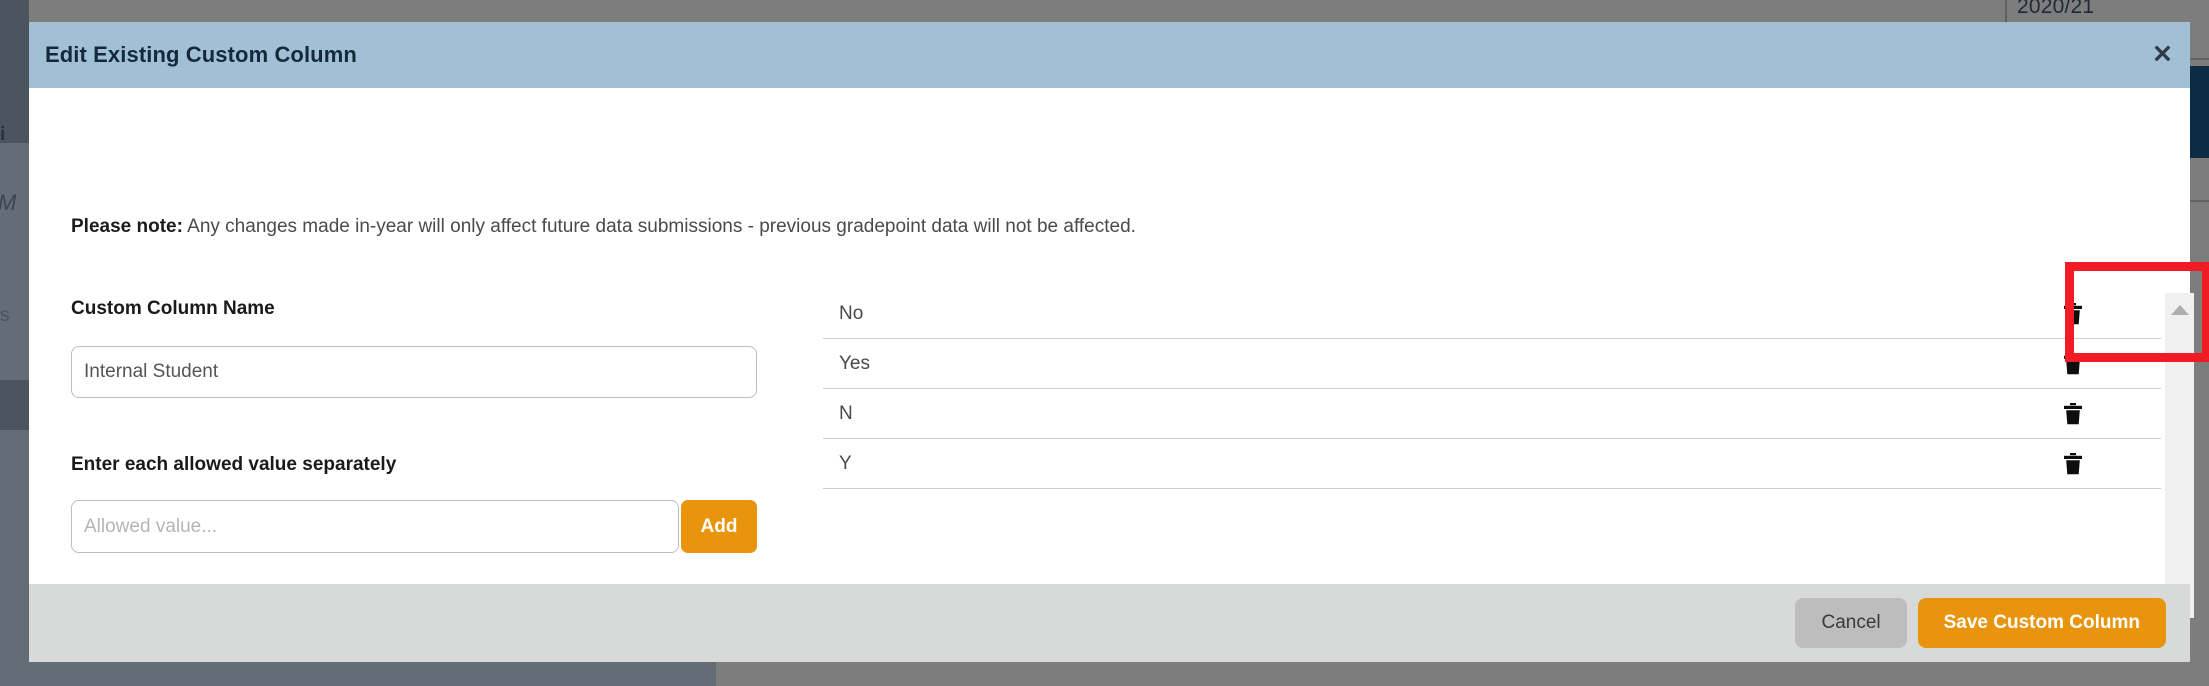 The image size is (2209, 686). Describe the element at coordinates (14, 71) in the screenshot. I see `background-sidebar-top-section` at that location.